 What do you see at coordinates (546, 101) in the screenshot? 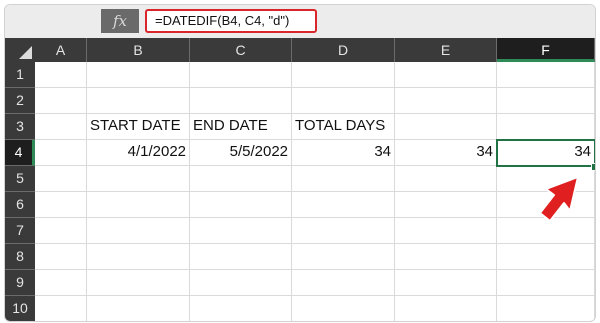
I see `cell-f2` at bounding box center [546, 101].